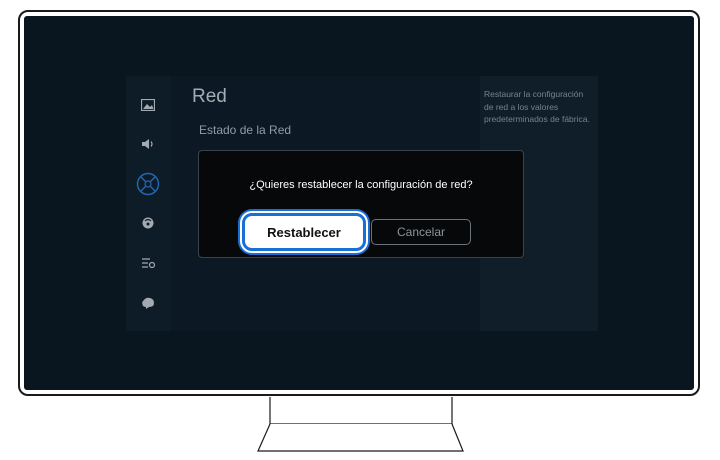 This screenshot has width=720, height=460. Describe the element at coordinates (360, 424) in the screenshot. I see `tv-stand` at that location.